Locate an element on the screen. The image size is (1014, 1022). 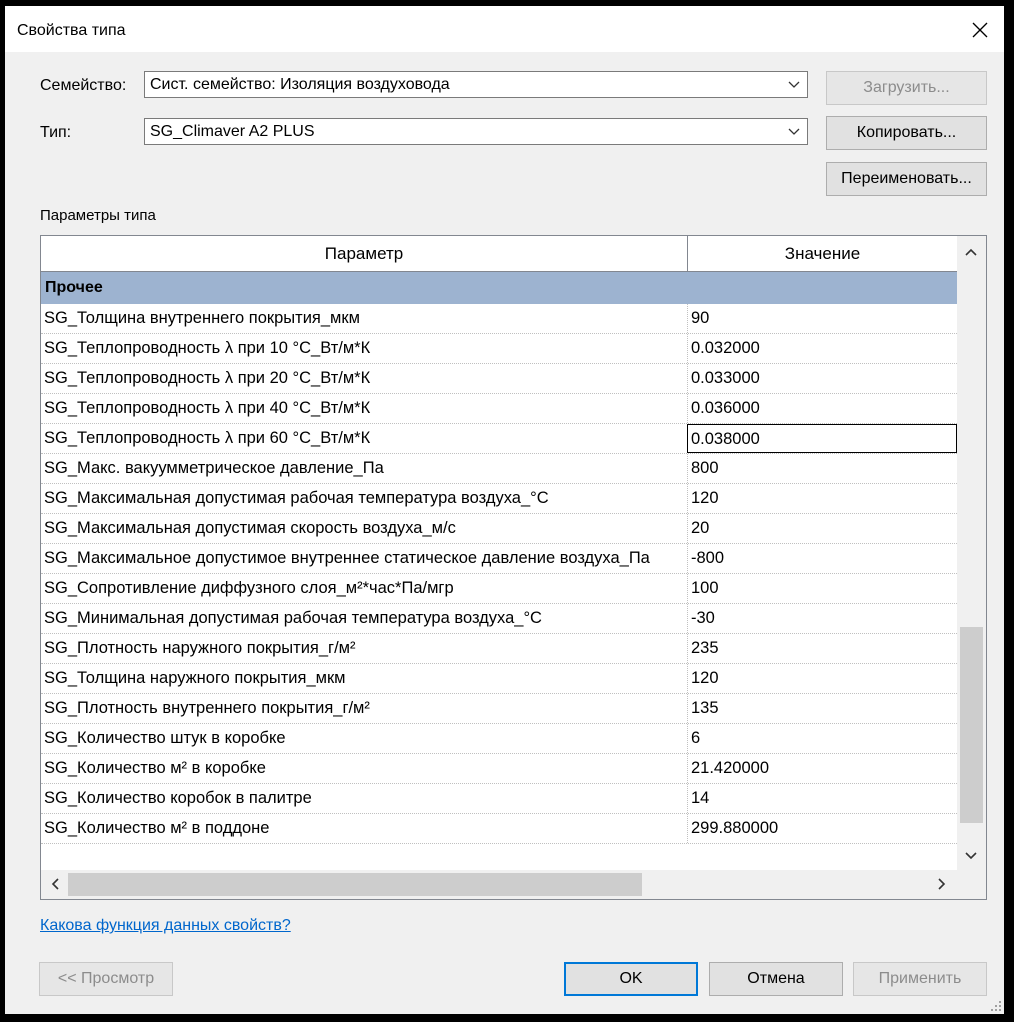
preview-button: << Просмотр is located at coordinates (106, 979).